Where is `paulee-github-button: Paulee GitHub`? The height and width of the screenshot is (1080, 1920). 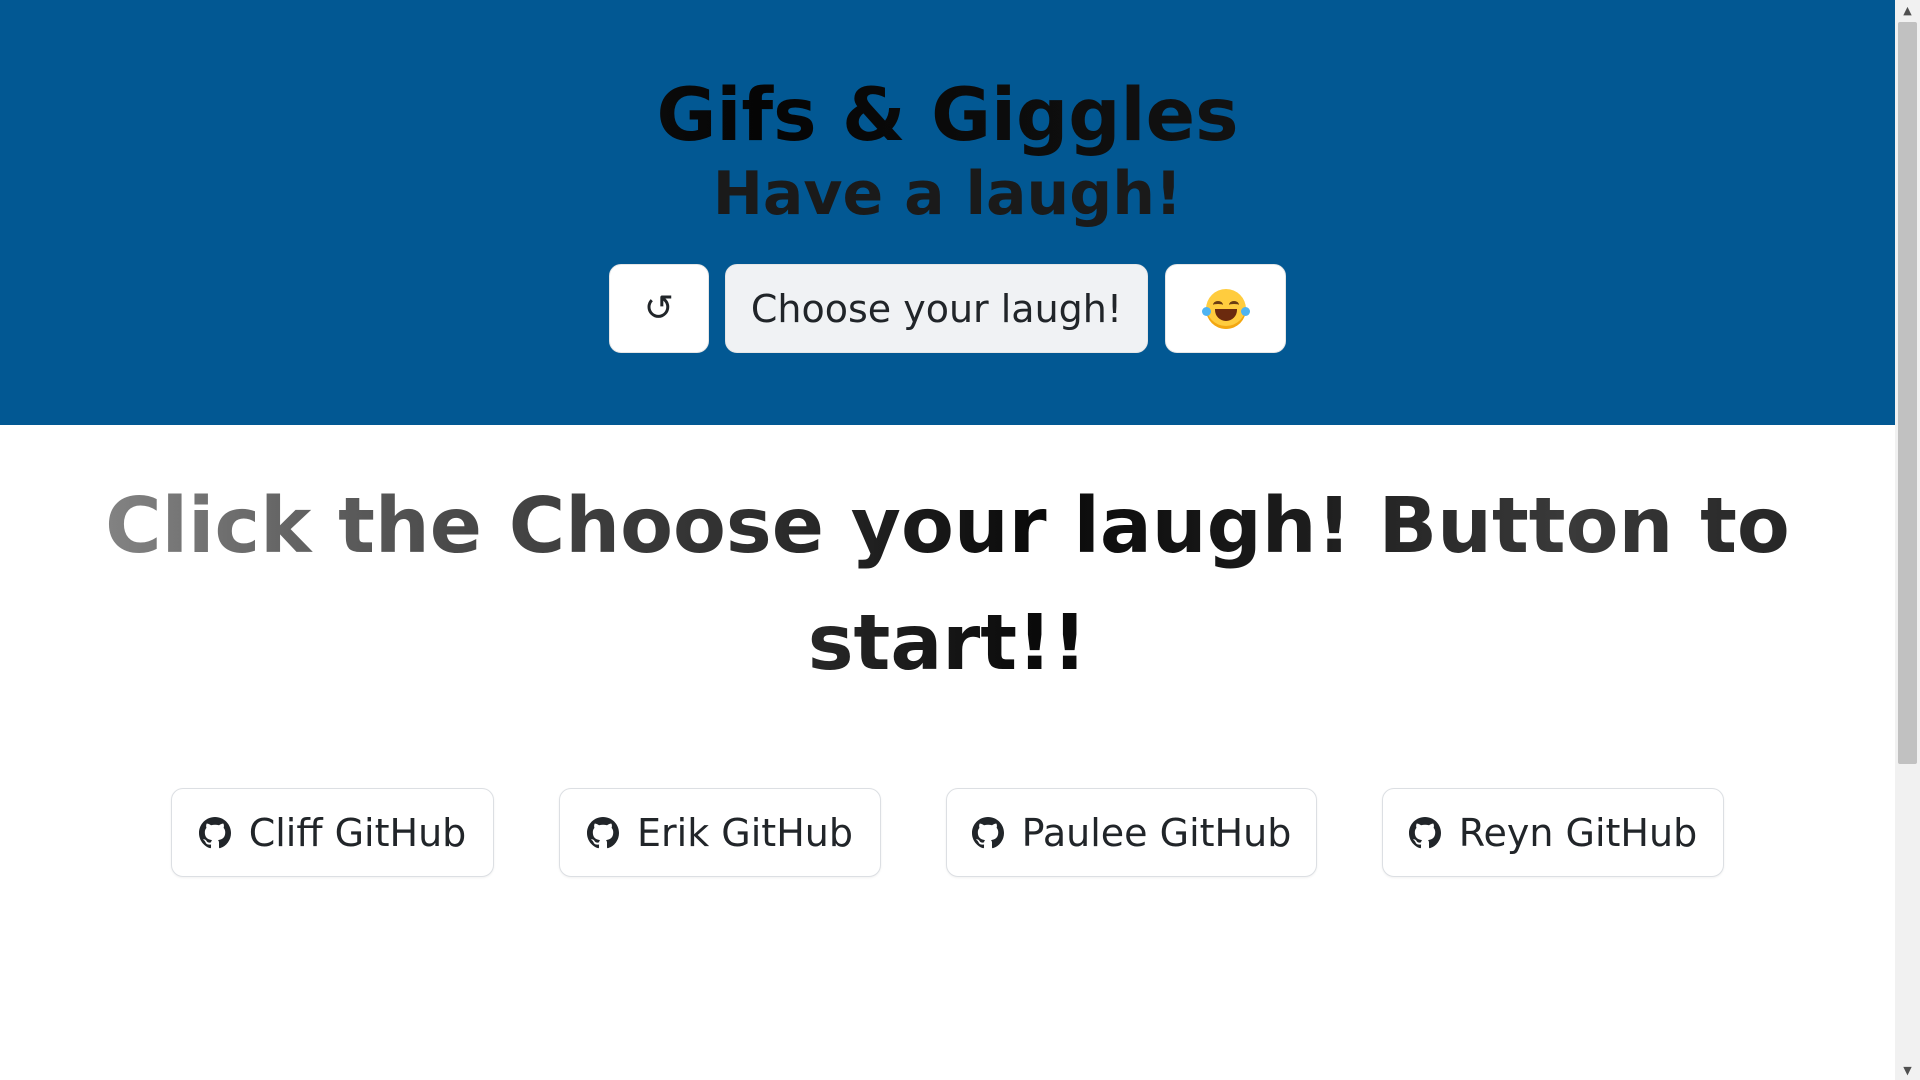
paulee-github-button: Paulee GitHub is located at coordinates (1131, 832).